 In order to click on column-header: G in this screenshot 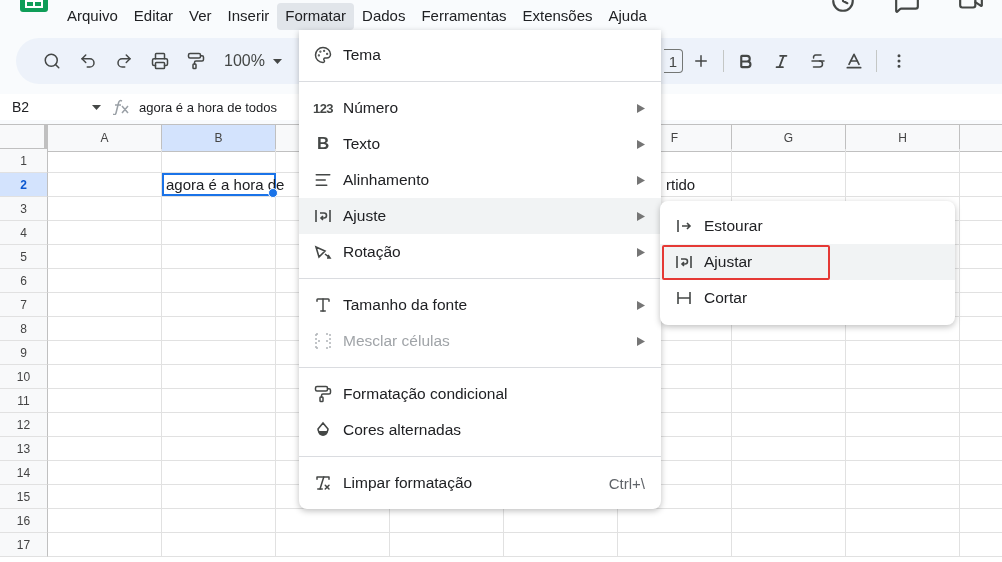, I will do `click(789, 138)`.